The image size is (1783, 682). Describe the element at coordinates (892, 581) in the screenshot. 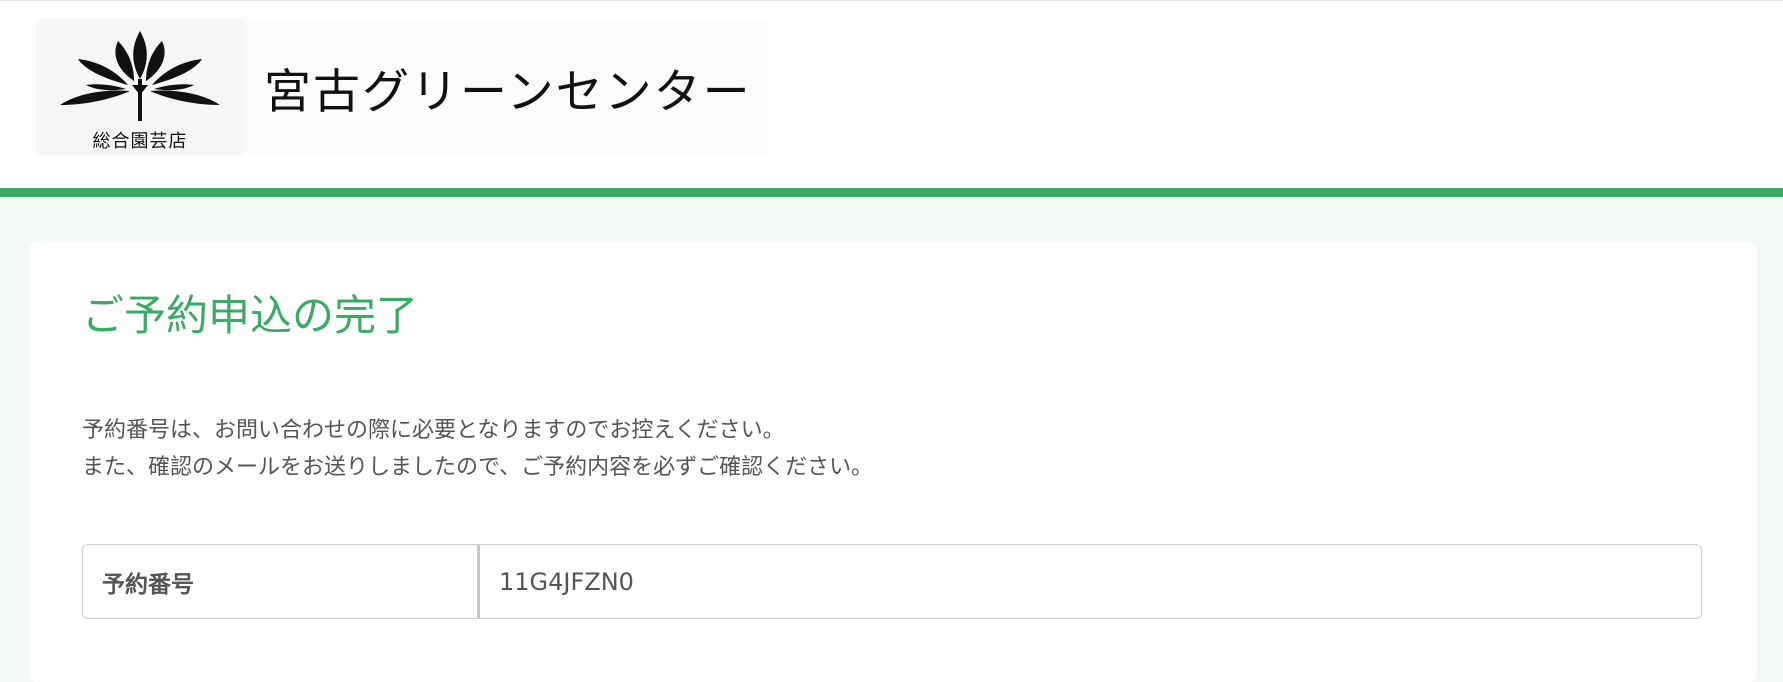

I see `reservation-table: 予約番号 11G4JFZN0` at that location.